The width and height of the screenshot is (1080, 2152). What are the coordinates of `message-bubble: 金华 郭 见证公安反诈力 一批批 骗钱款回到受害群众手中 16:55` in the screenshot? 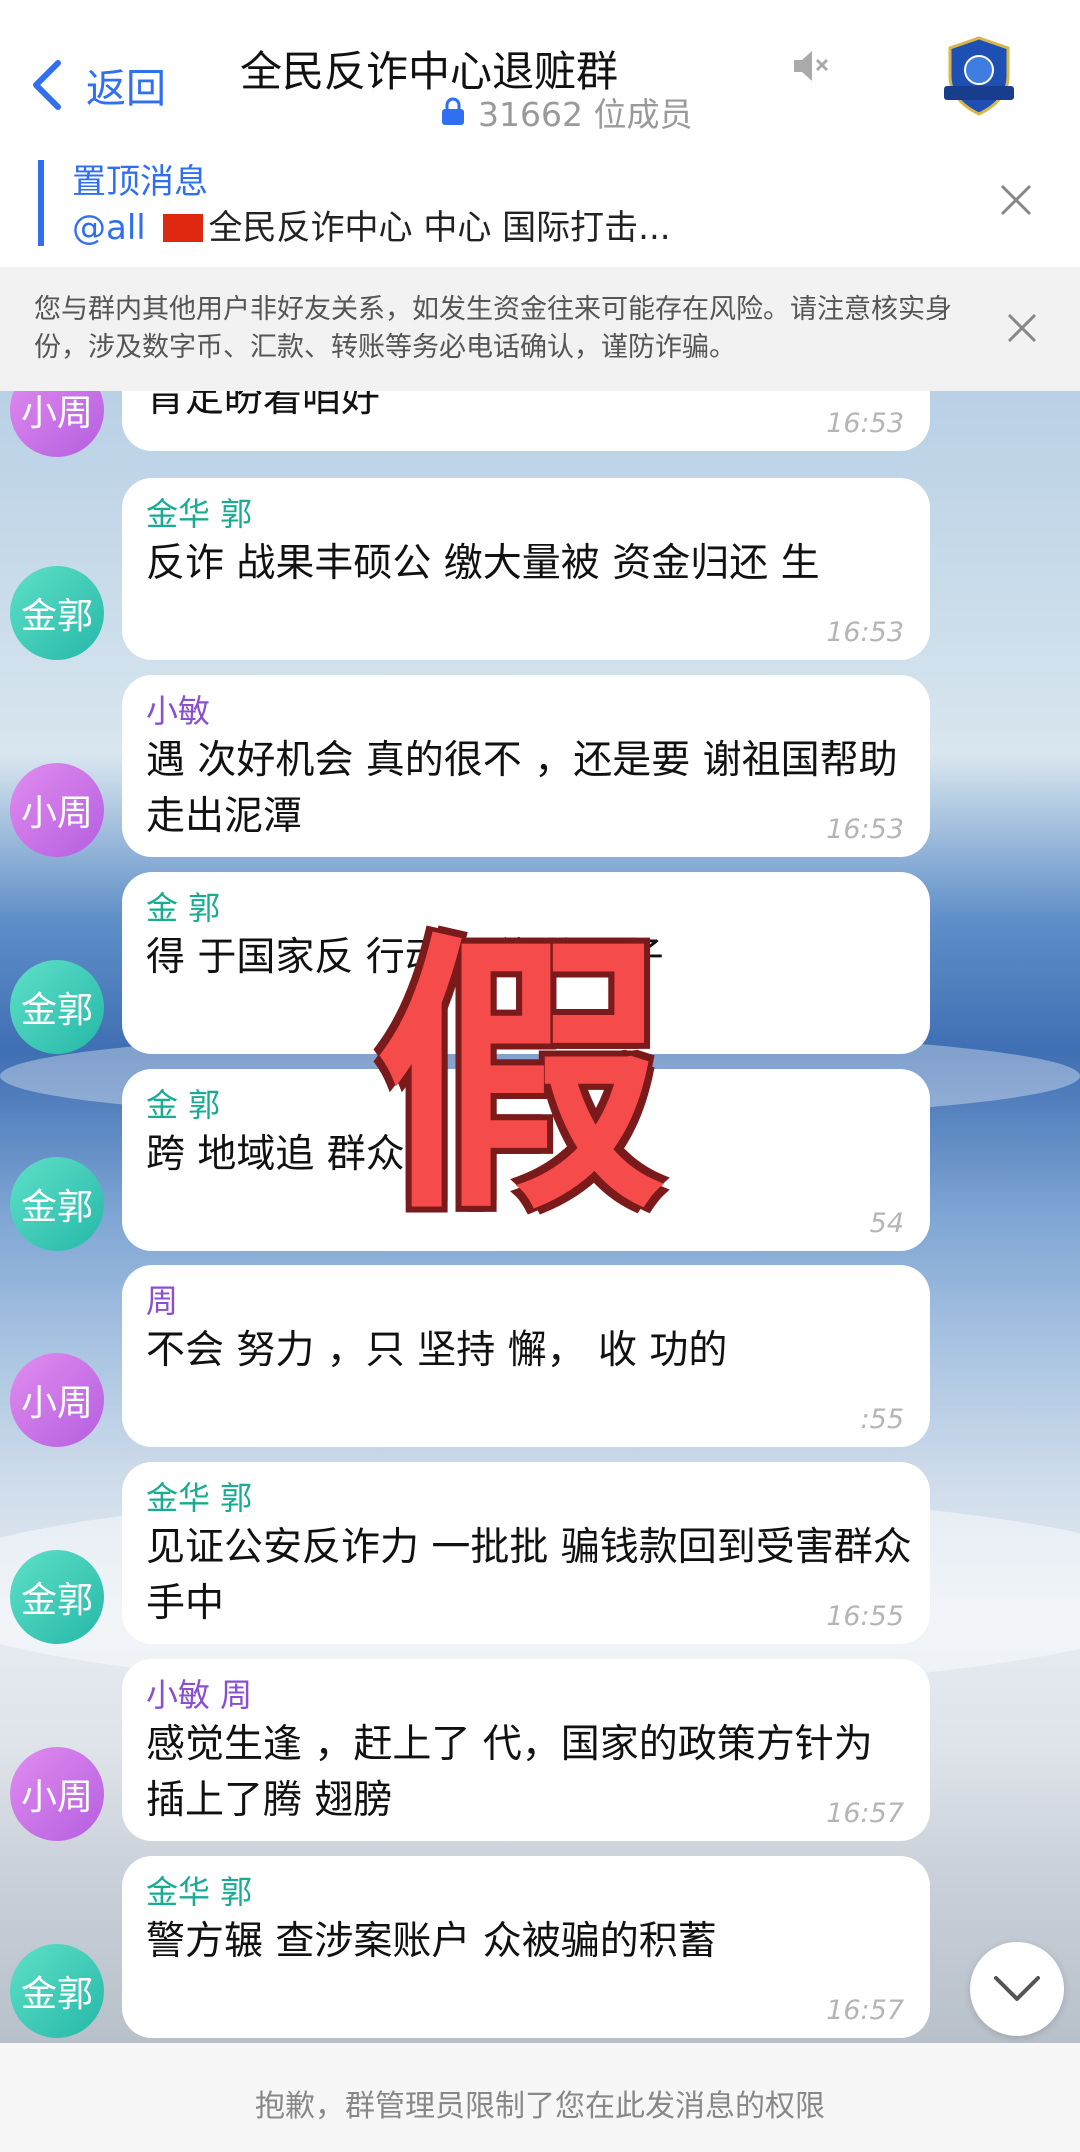 It's located at (526, 1553).